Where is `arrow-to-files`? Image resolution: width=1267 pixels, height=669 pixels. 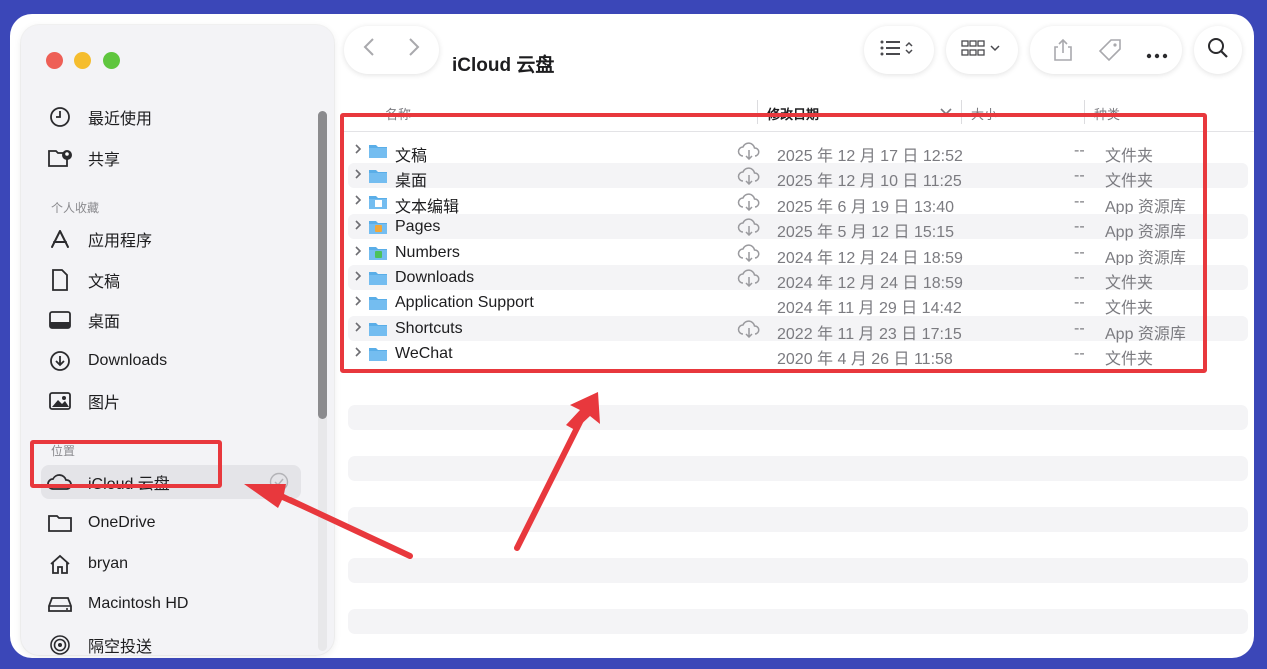
arrow-to-files is located at coordinates (557, 471).